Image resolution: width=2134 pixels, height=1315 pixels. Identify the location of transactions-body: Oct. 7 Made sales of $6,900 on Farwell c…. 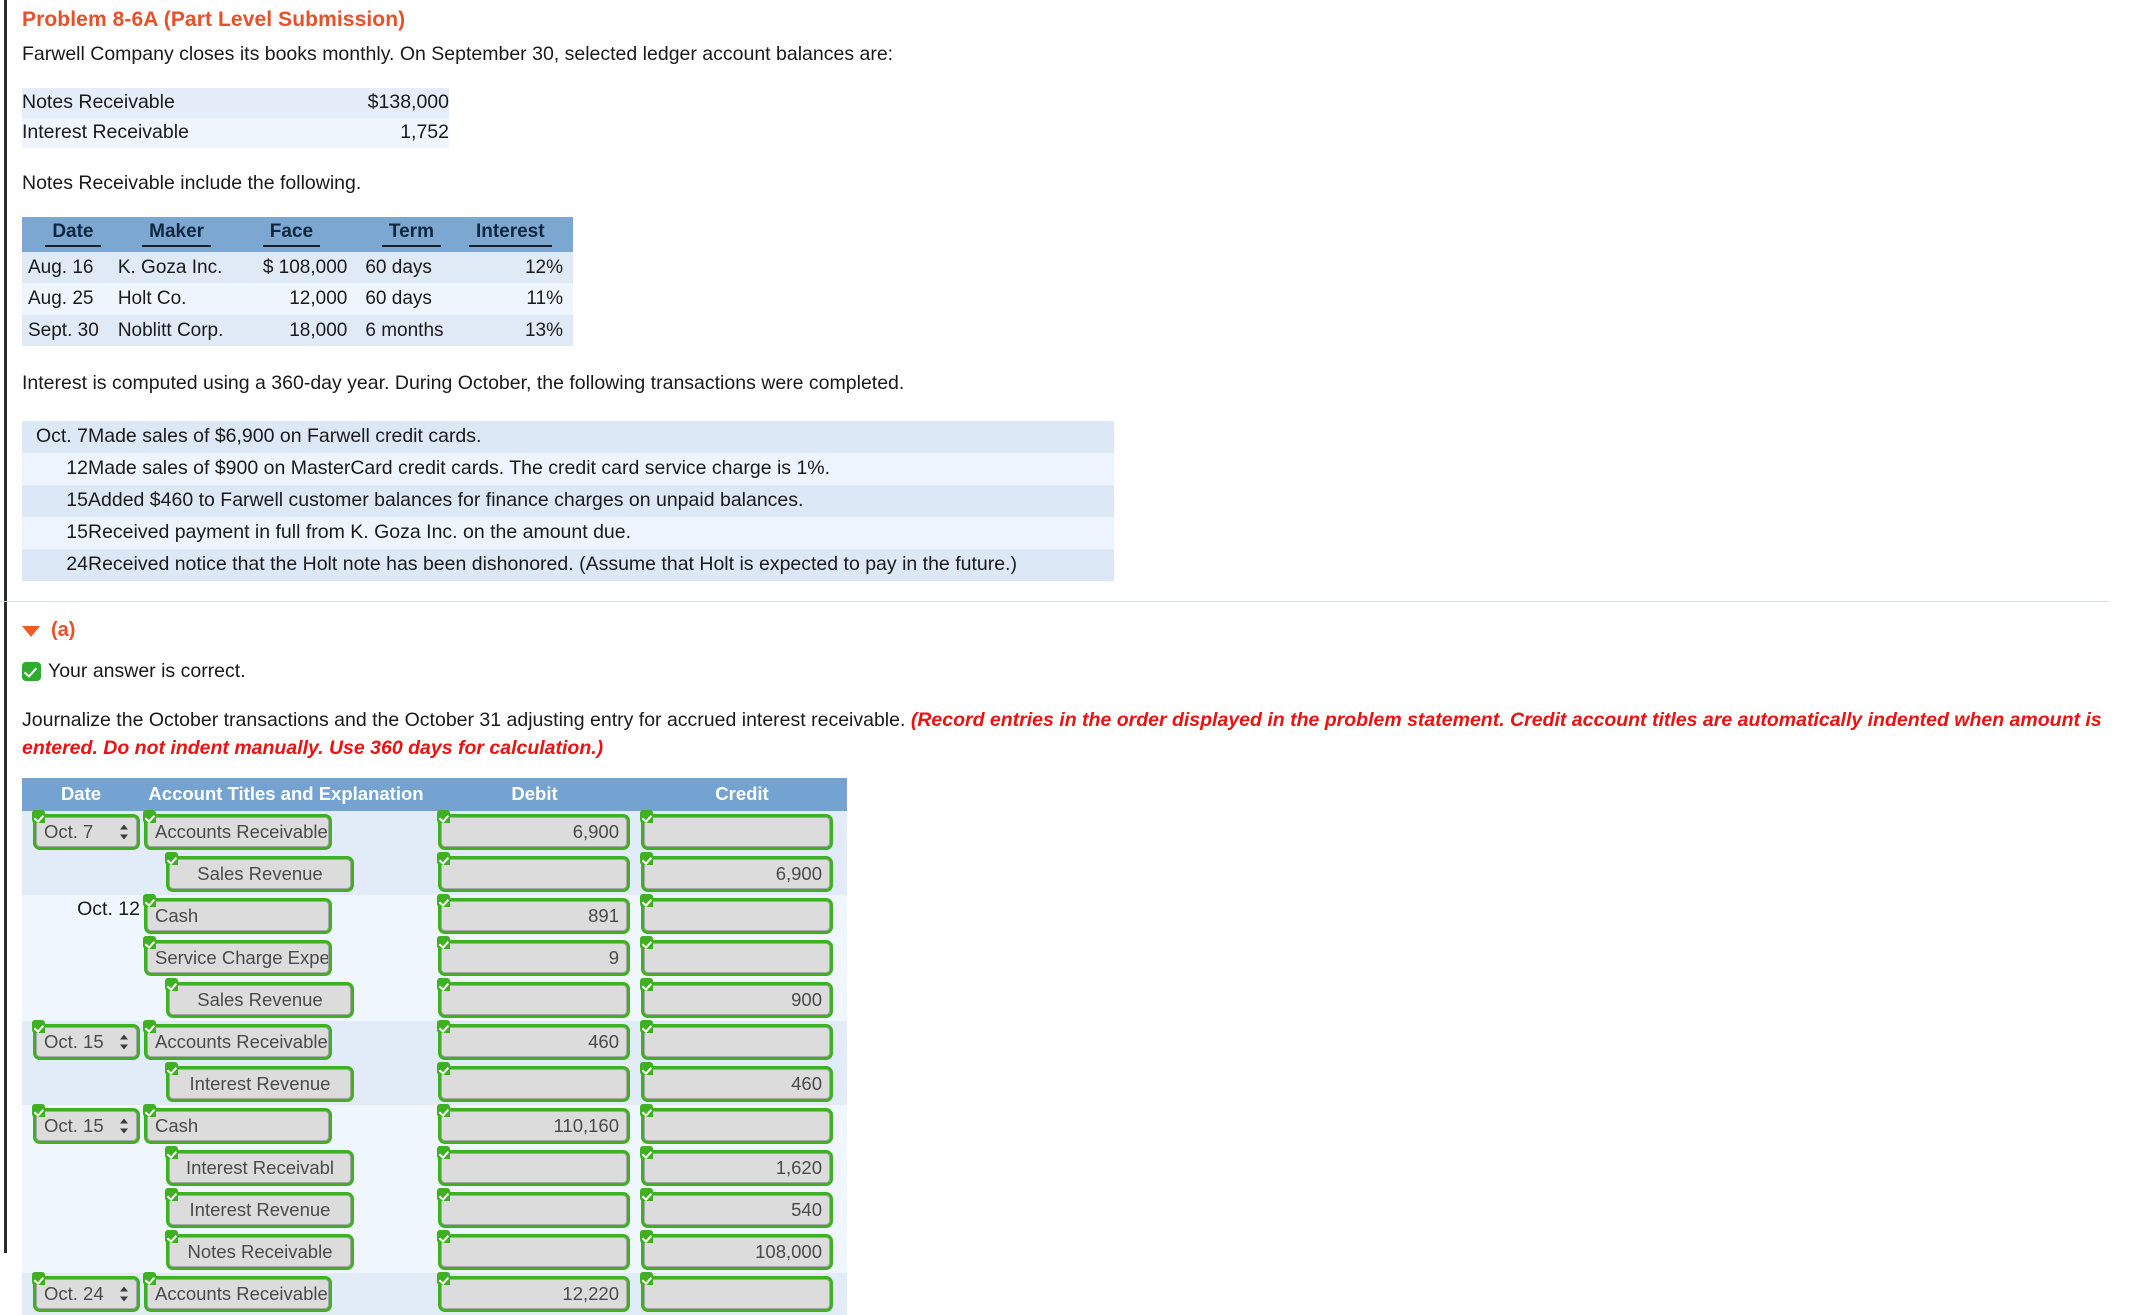
(568, 500).